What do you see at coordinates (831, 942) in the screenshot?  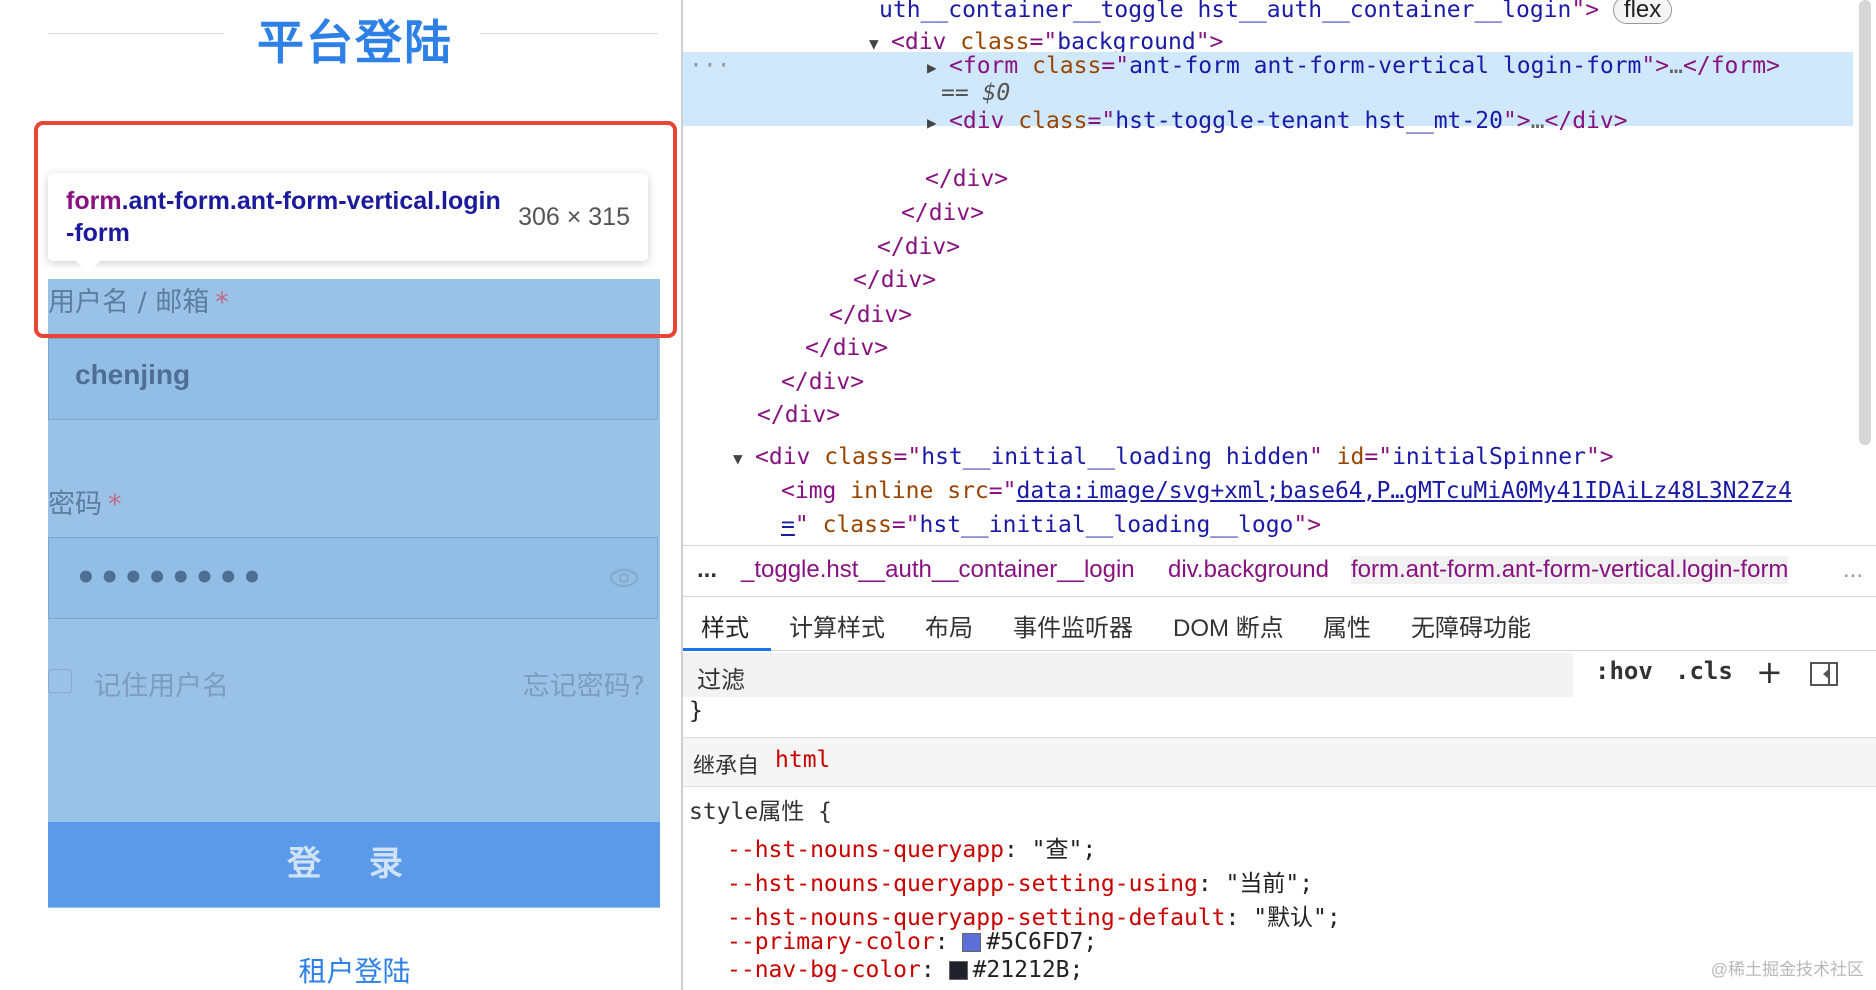 I see `css-prop-name: --primary-color` at bounding box center [831, 942].